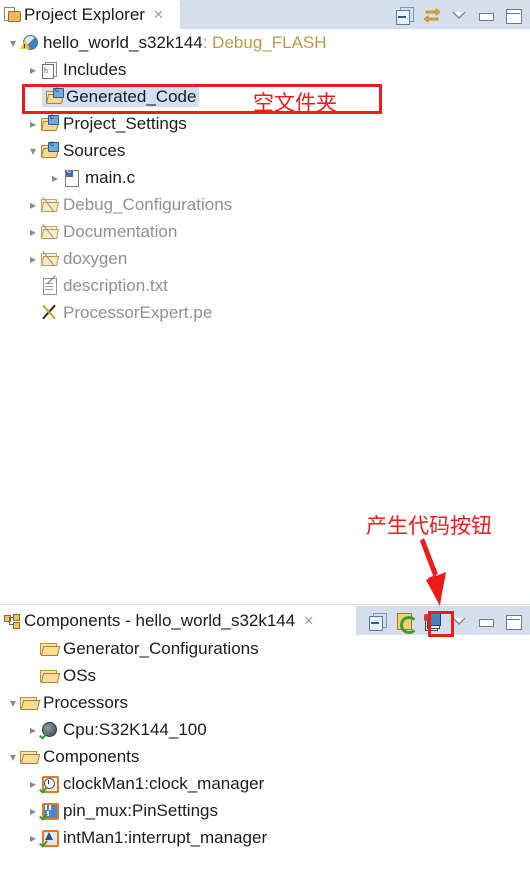 This screenshot has width=530, height=870. What do you see at coordinates (49, 285) in the screenshot?
I see `text-file-icon` at bounding box center [49, 285].